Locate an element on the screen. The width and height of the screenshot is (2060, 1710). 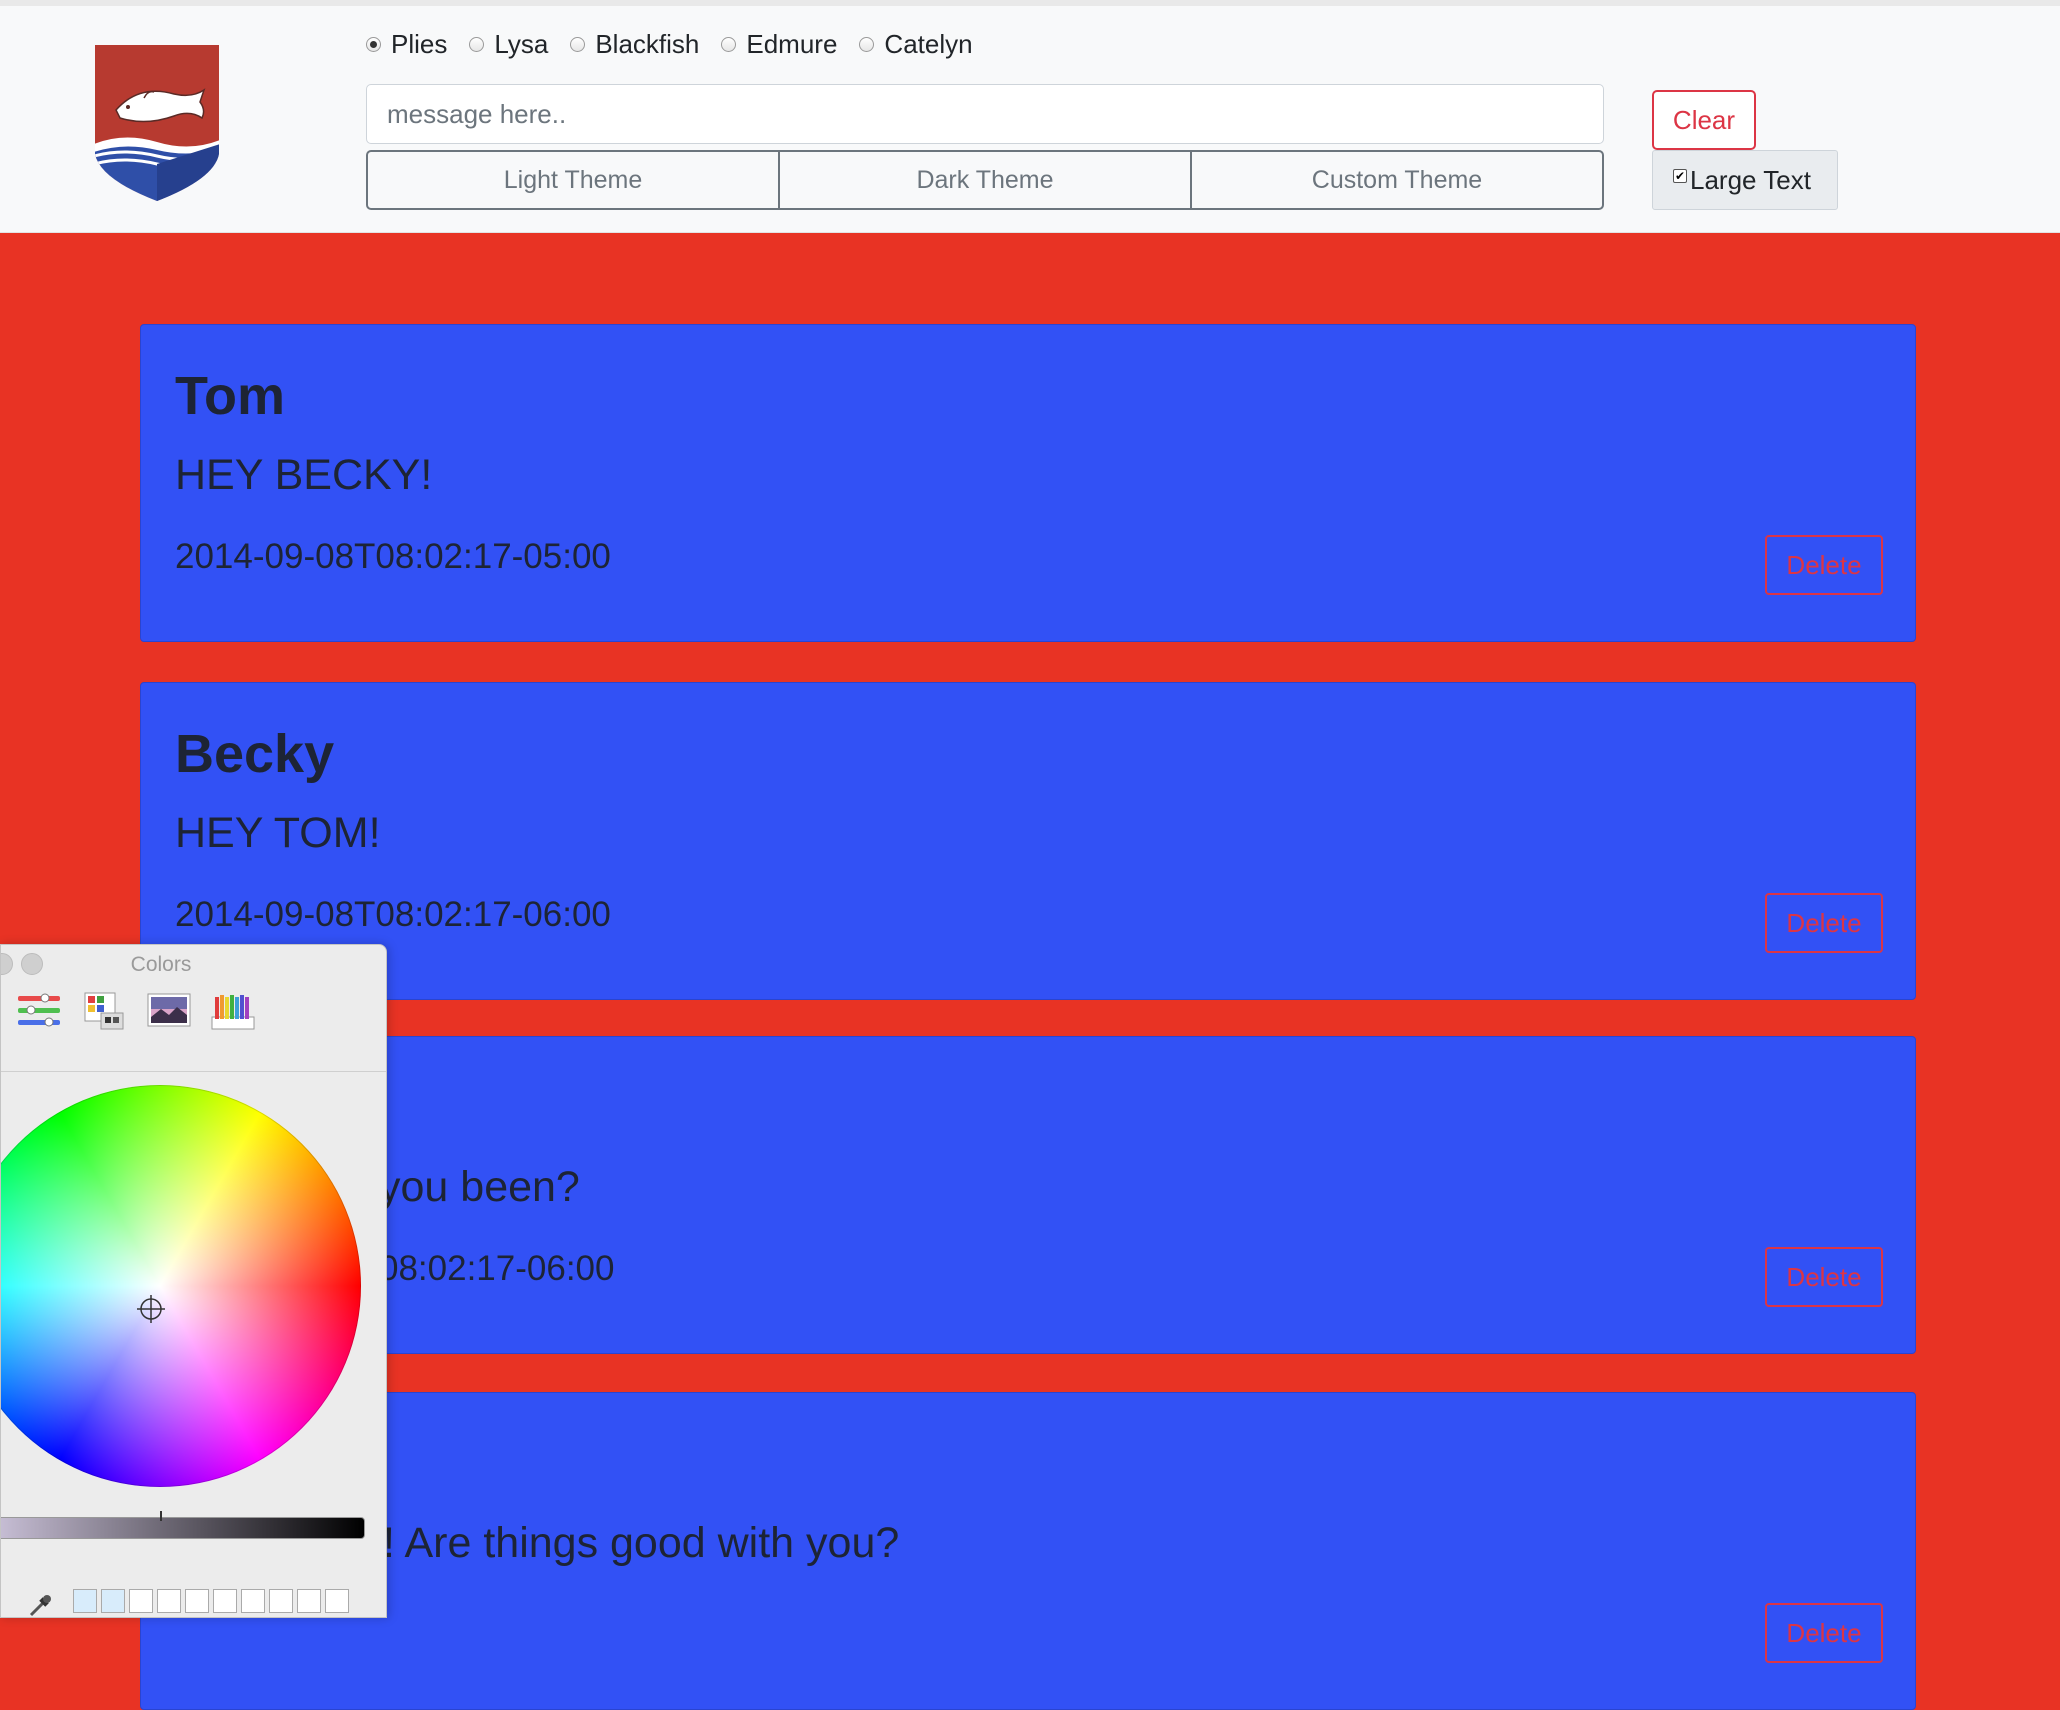
message-input is located at coordinates (985, 114).